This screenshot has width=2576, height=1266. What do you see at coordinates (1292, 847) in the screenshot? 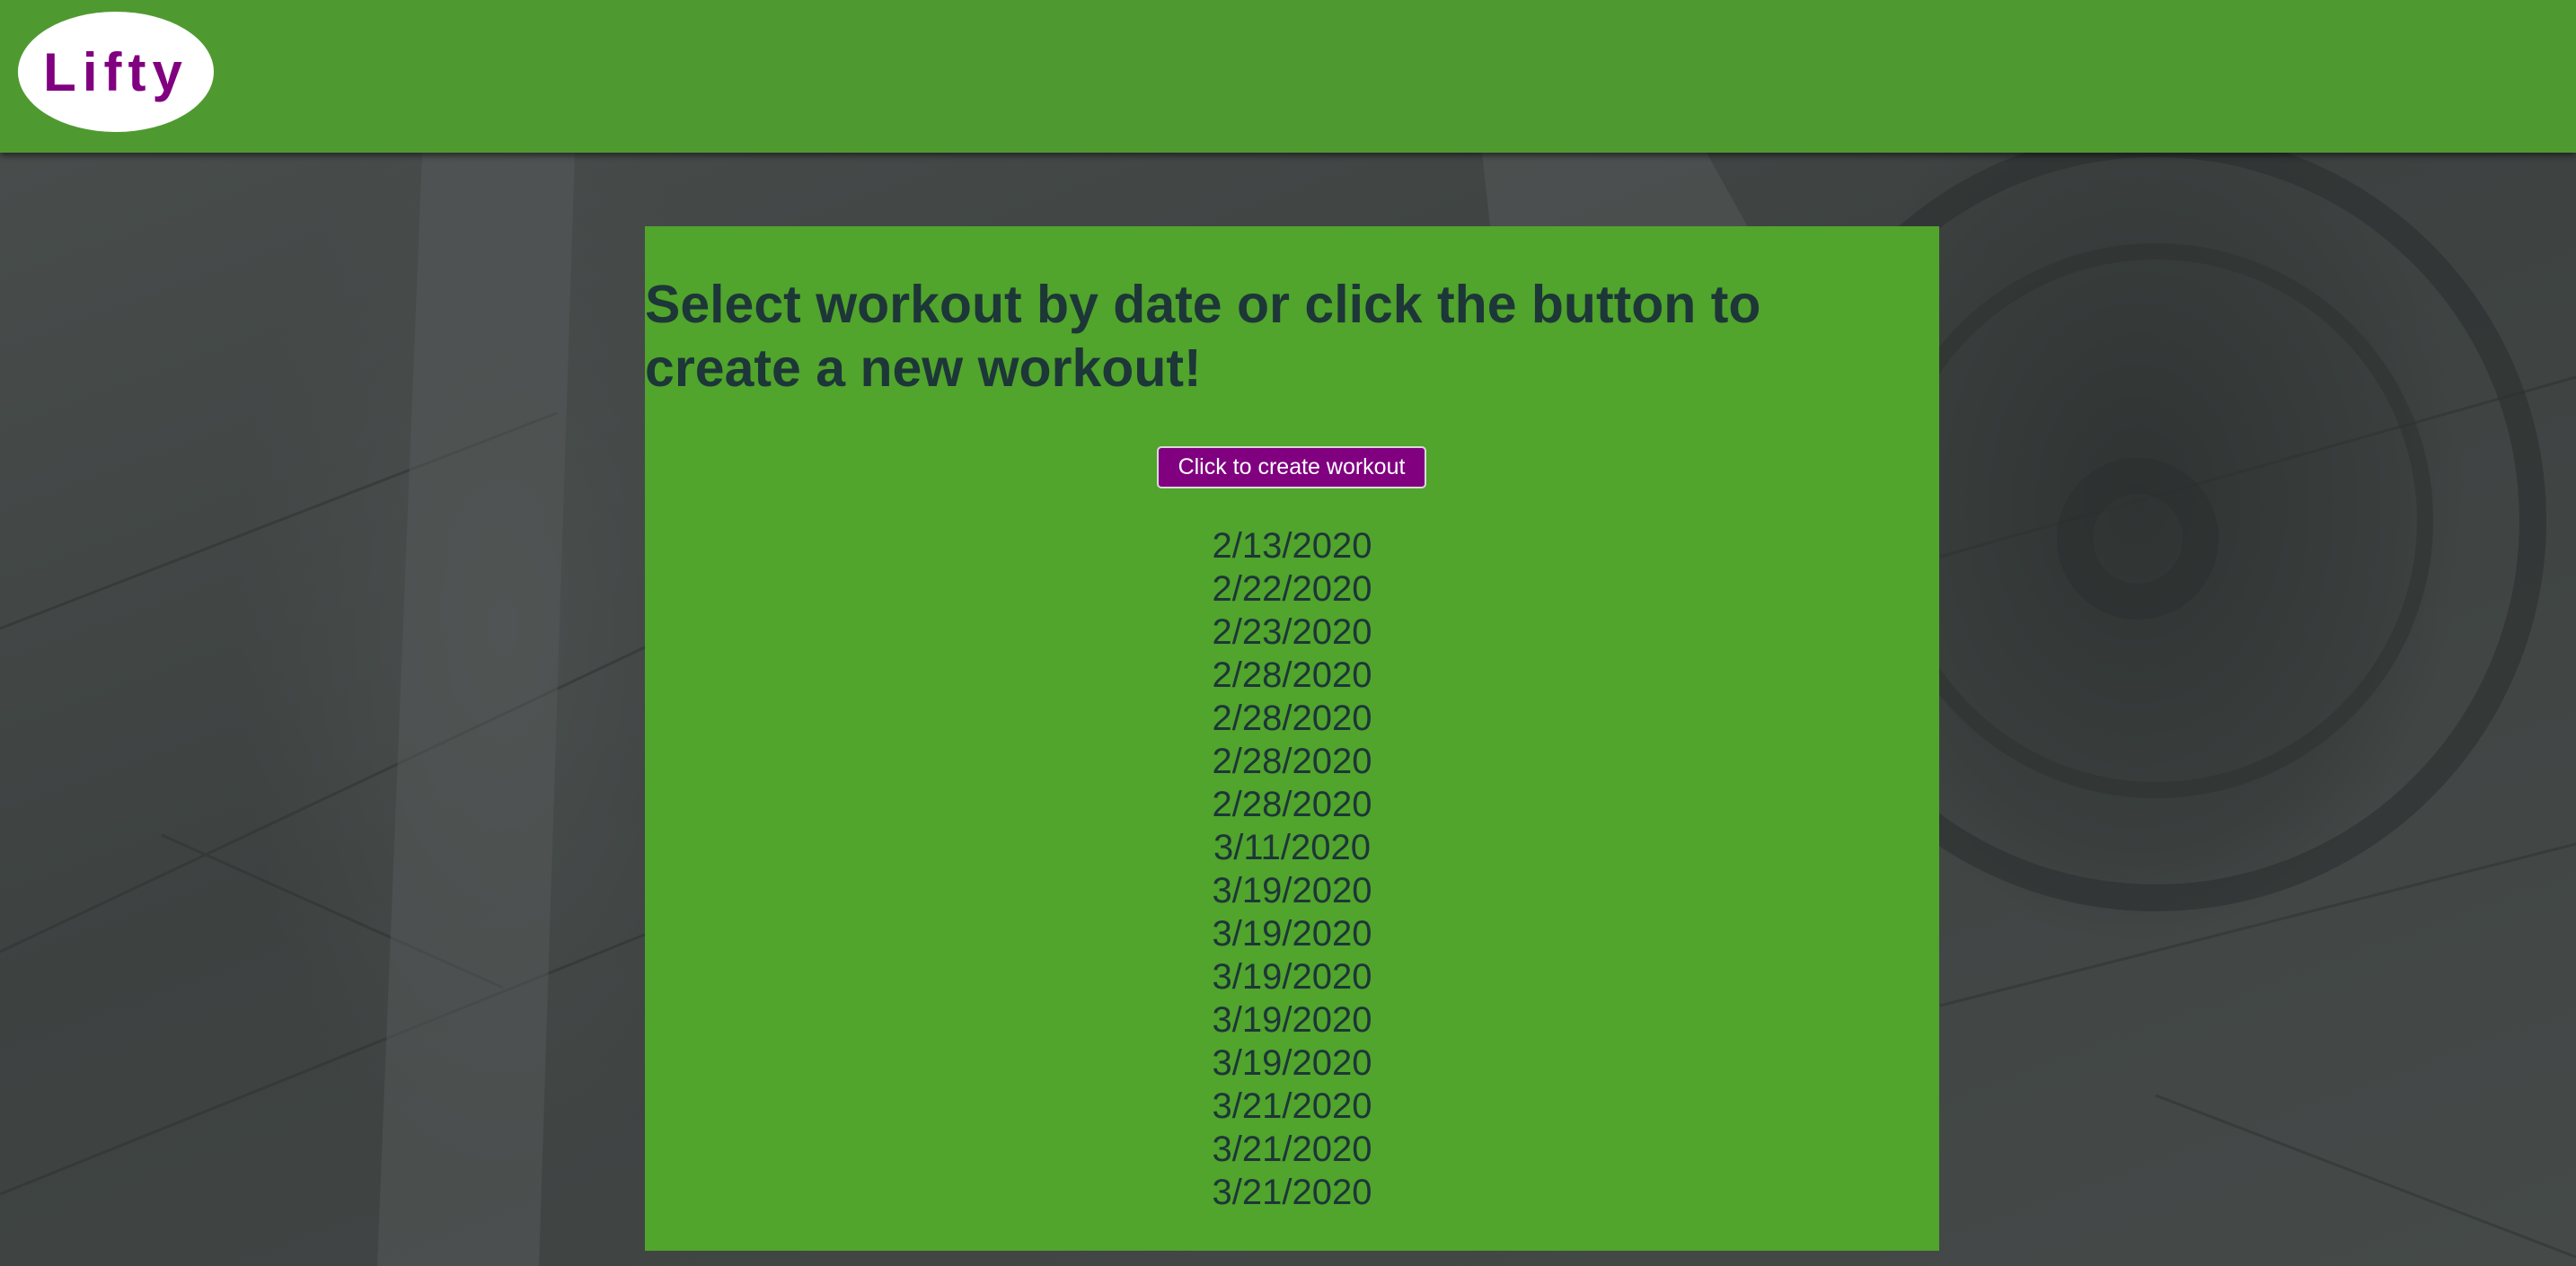
I see `workout-date-item: 3/11/2020` at bounding box center [1292, 847].